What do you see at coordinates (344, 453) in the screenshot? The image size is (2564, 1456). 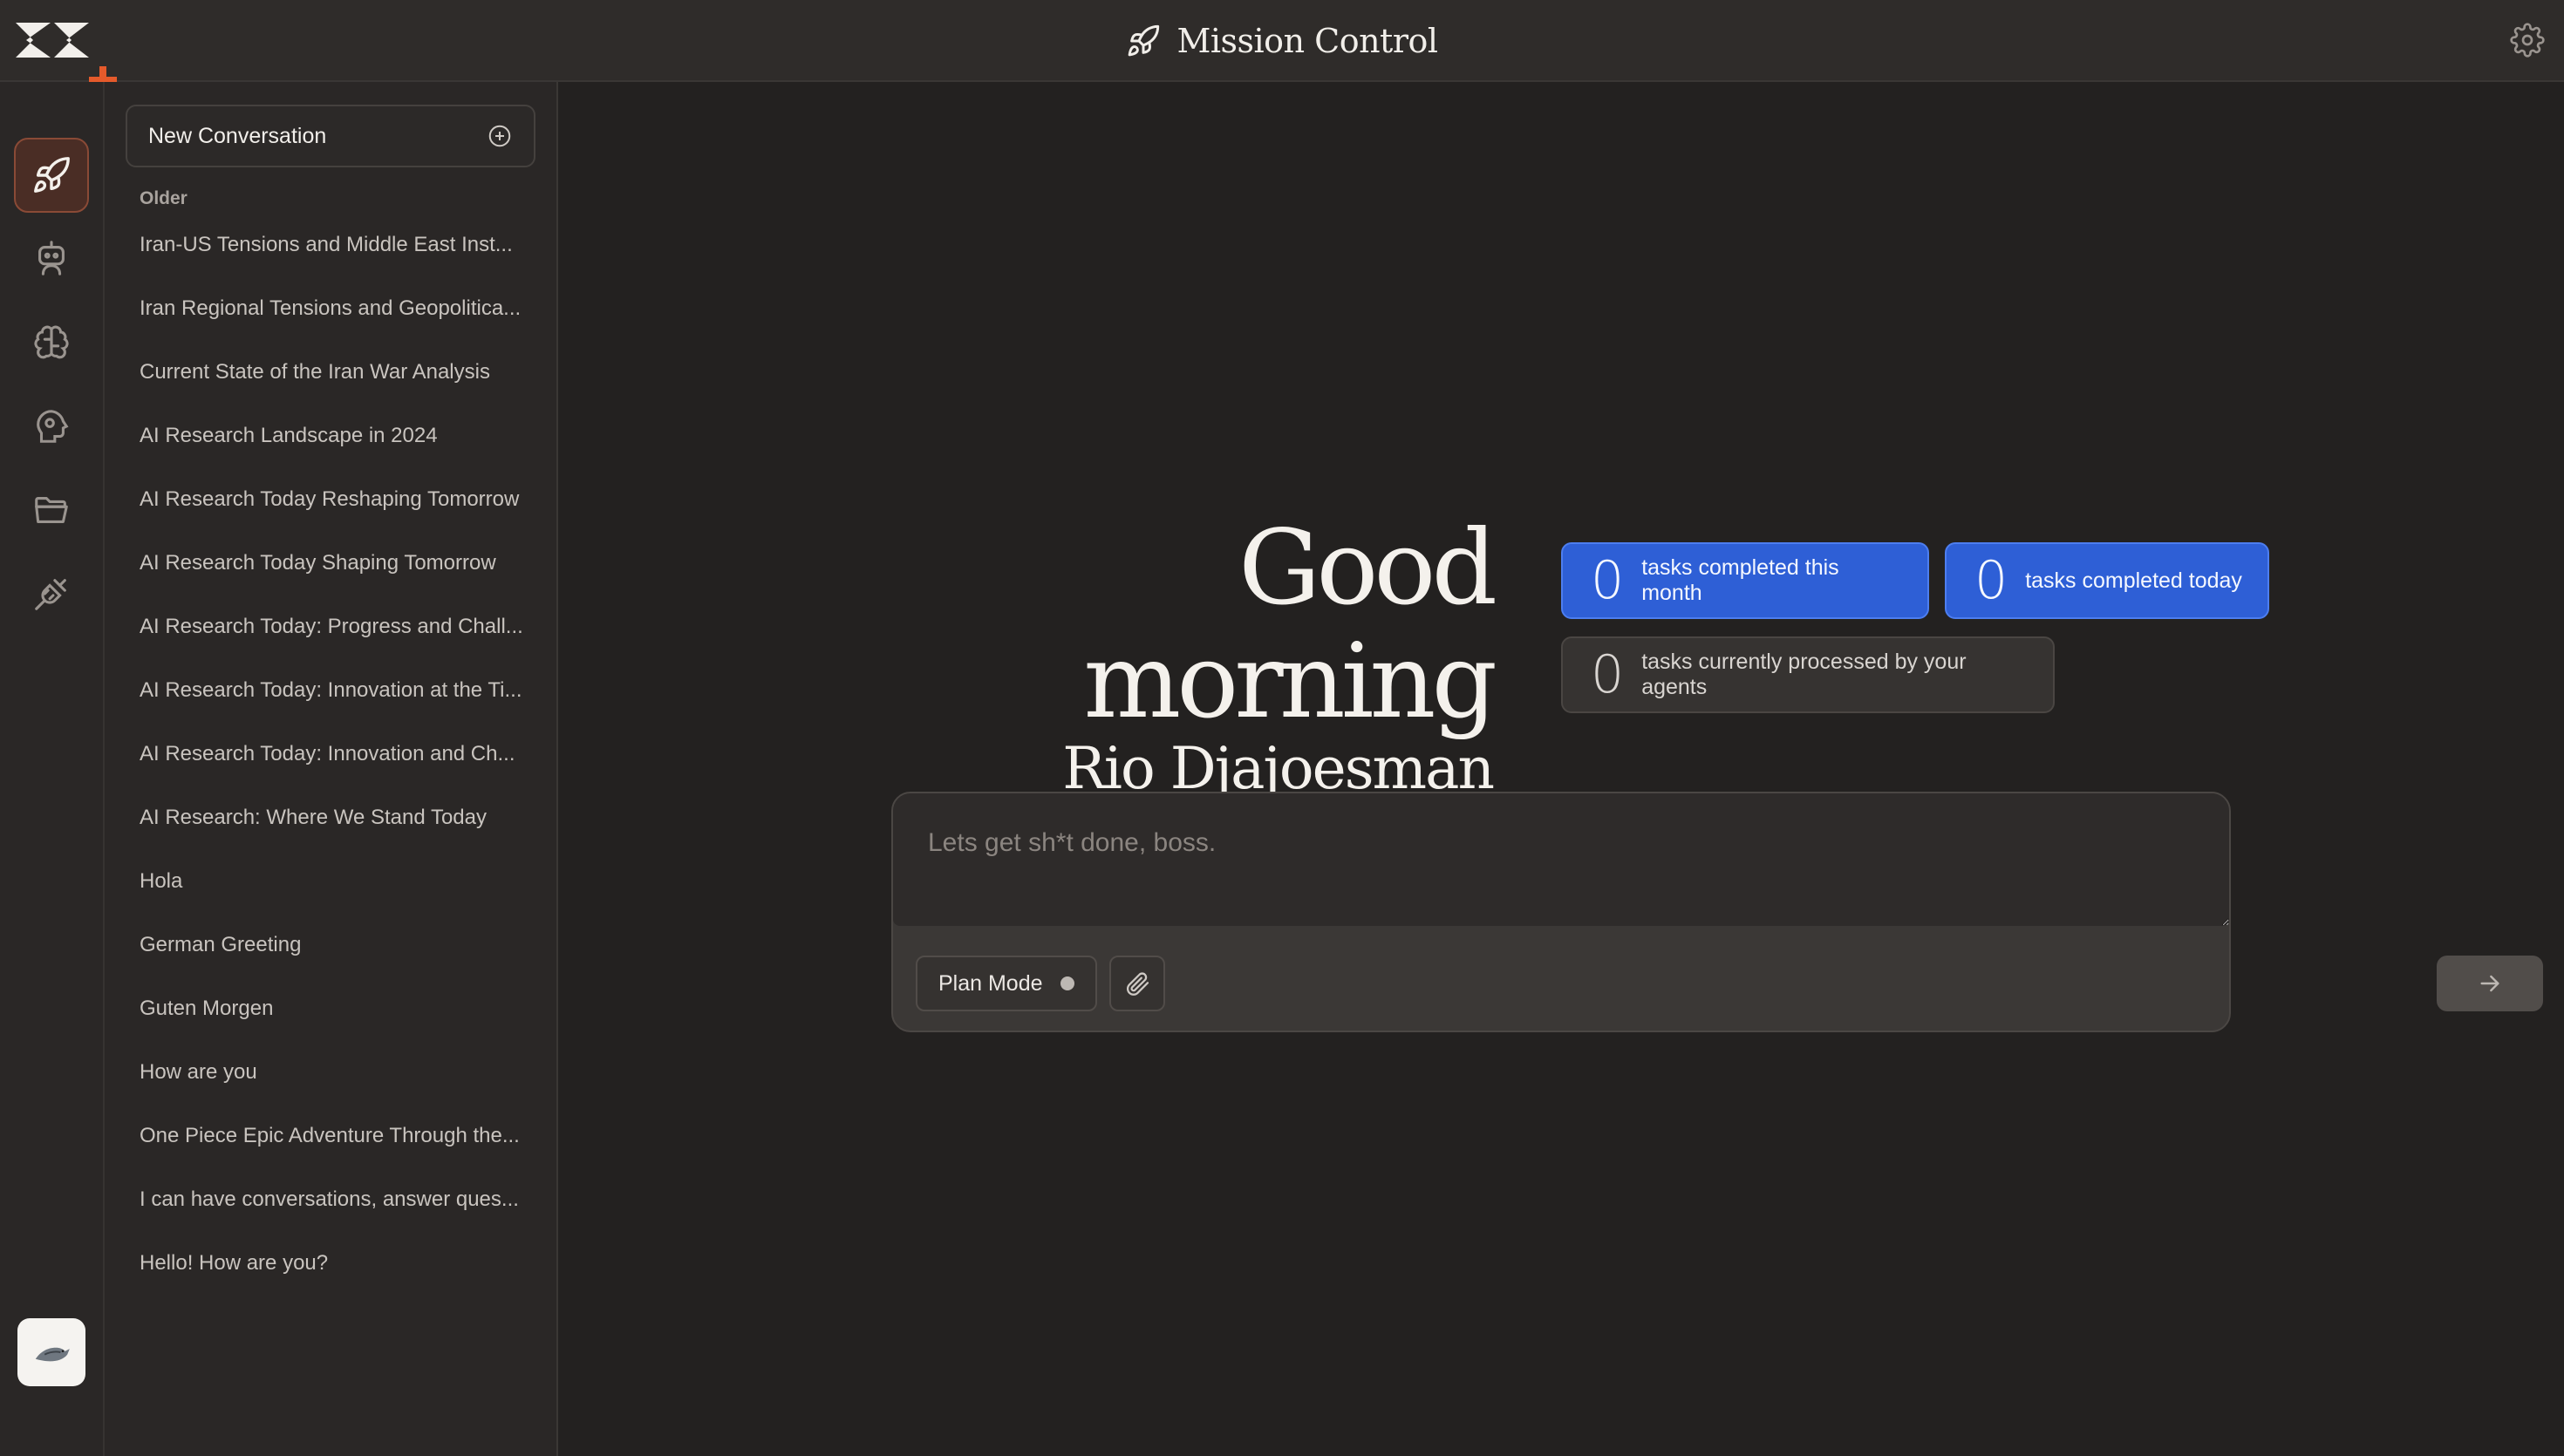 I see `list-item: AI Research Landscape in 2024` at bounding box center [344, 453].